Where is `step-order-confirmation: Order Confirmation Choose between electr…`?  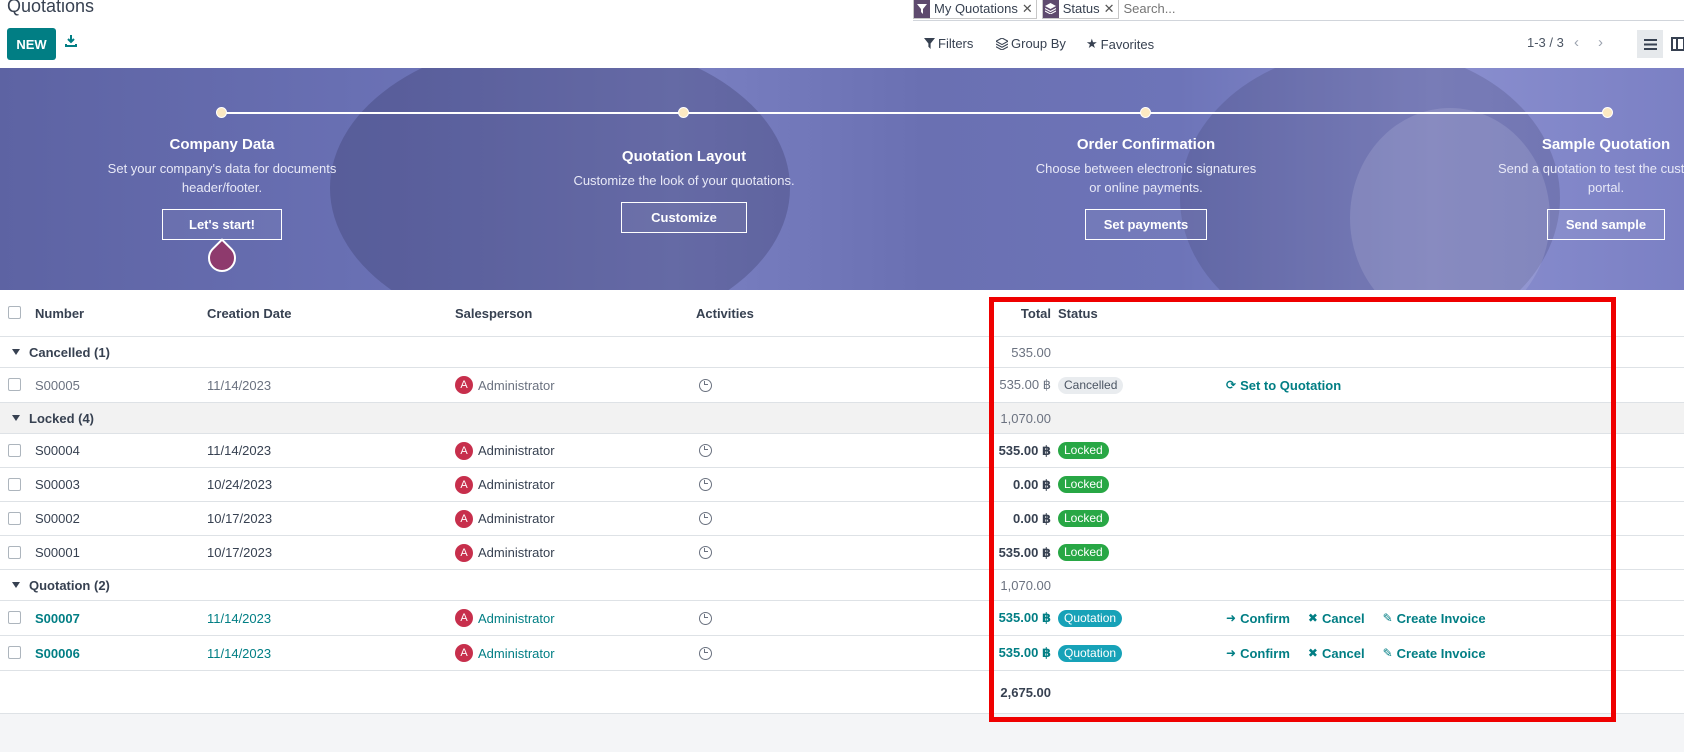
step-order-confirmation: Order Confirmation Choose between electr… is located at coordinates (1146, 188).